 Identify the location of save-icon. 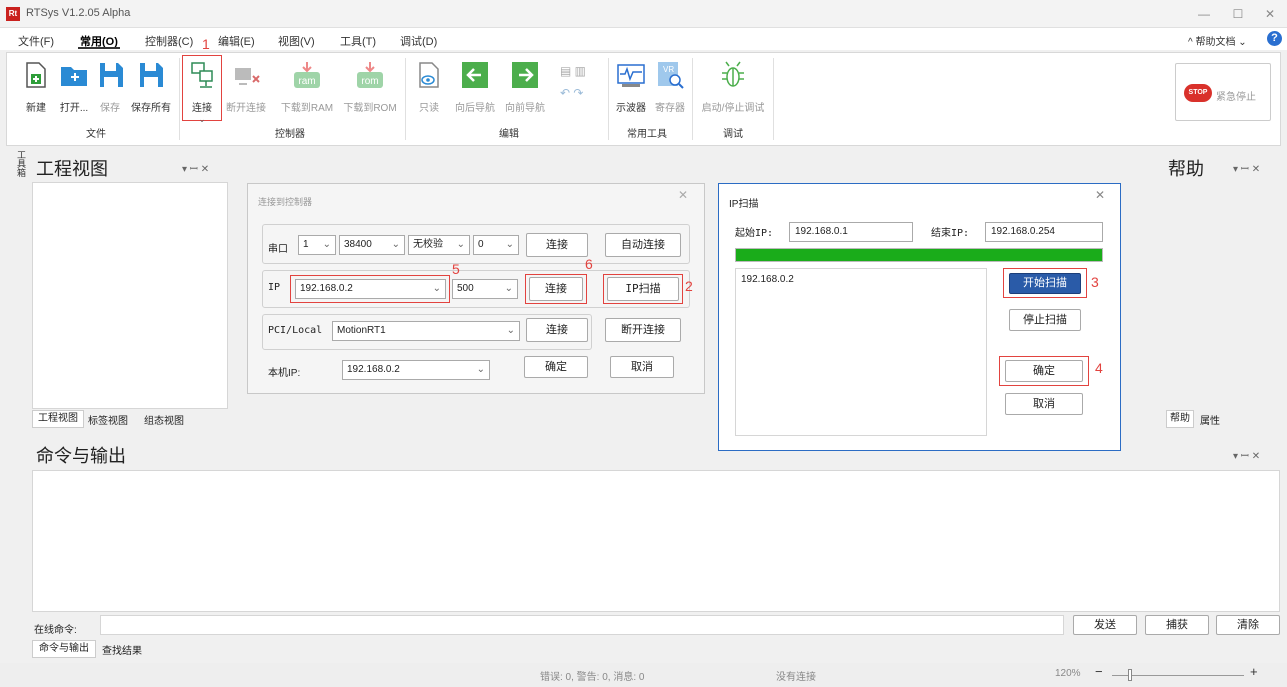
(111, 75).